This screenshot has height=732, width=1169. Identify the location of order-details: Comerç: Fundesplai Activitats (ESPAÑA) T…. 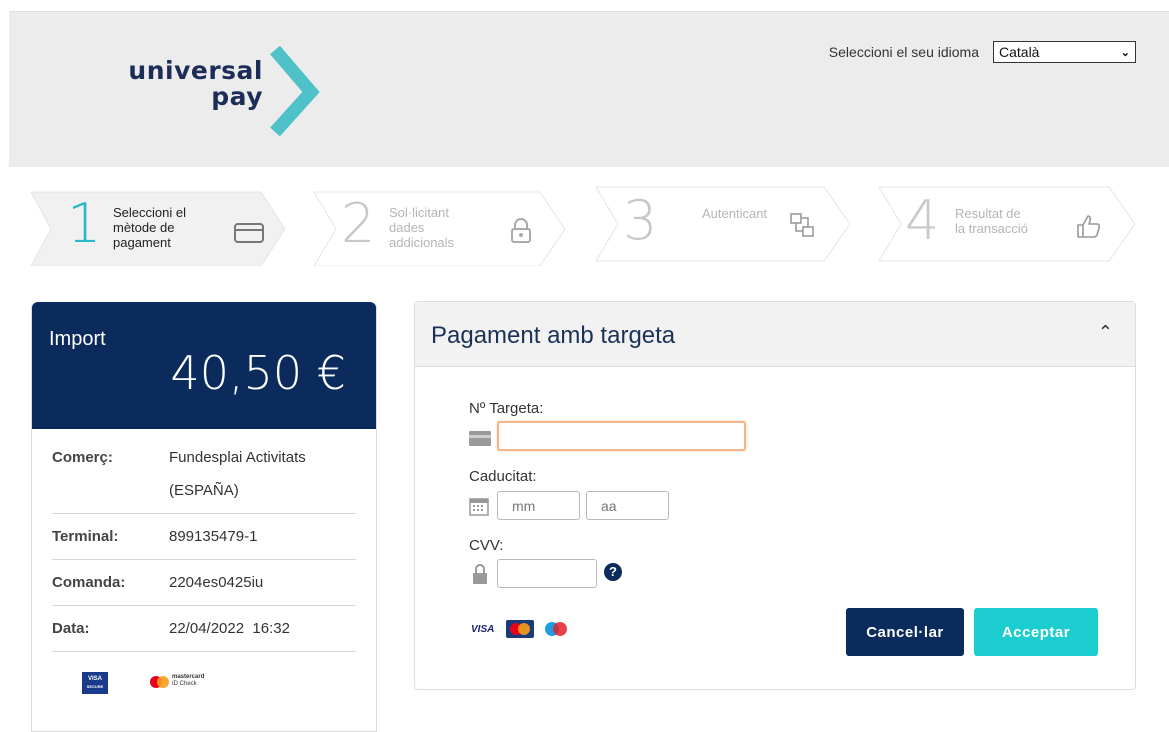
(204, 540).